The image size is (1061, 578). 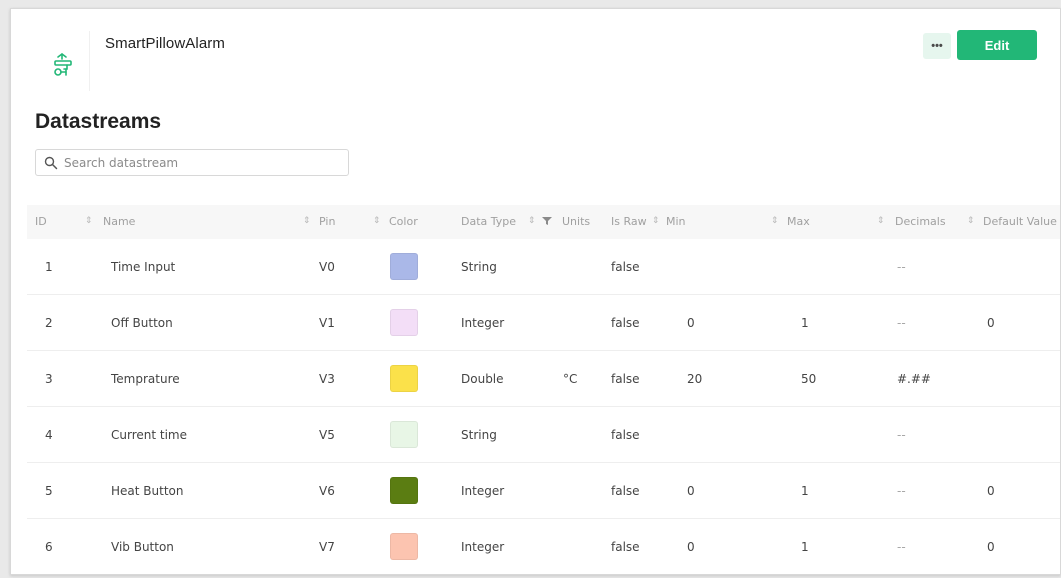 I want to click on table-row: 6 Vib Button V7 Integer false 0 1 -- 0, so click(x=543, y=546).